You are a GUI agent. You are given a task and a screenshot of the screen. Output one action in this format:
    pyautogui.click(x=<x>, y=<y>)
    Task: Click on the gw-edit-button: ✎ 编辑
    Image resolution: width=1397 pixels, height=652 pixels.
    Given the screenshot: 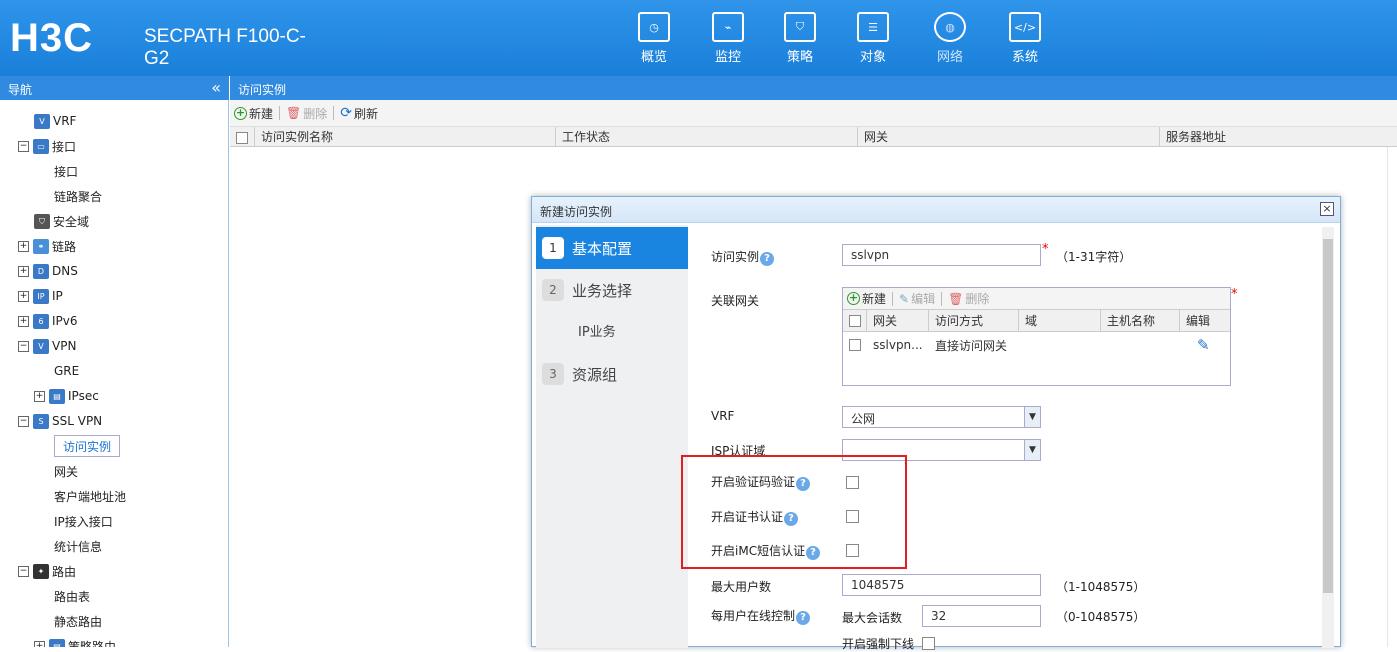 What is the action you would take?
    pyautogui.click(x=917, y=298)
    